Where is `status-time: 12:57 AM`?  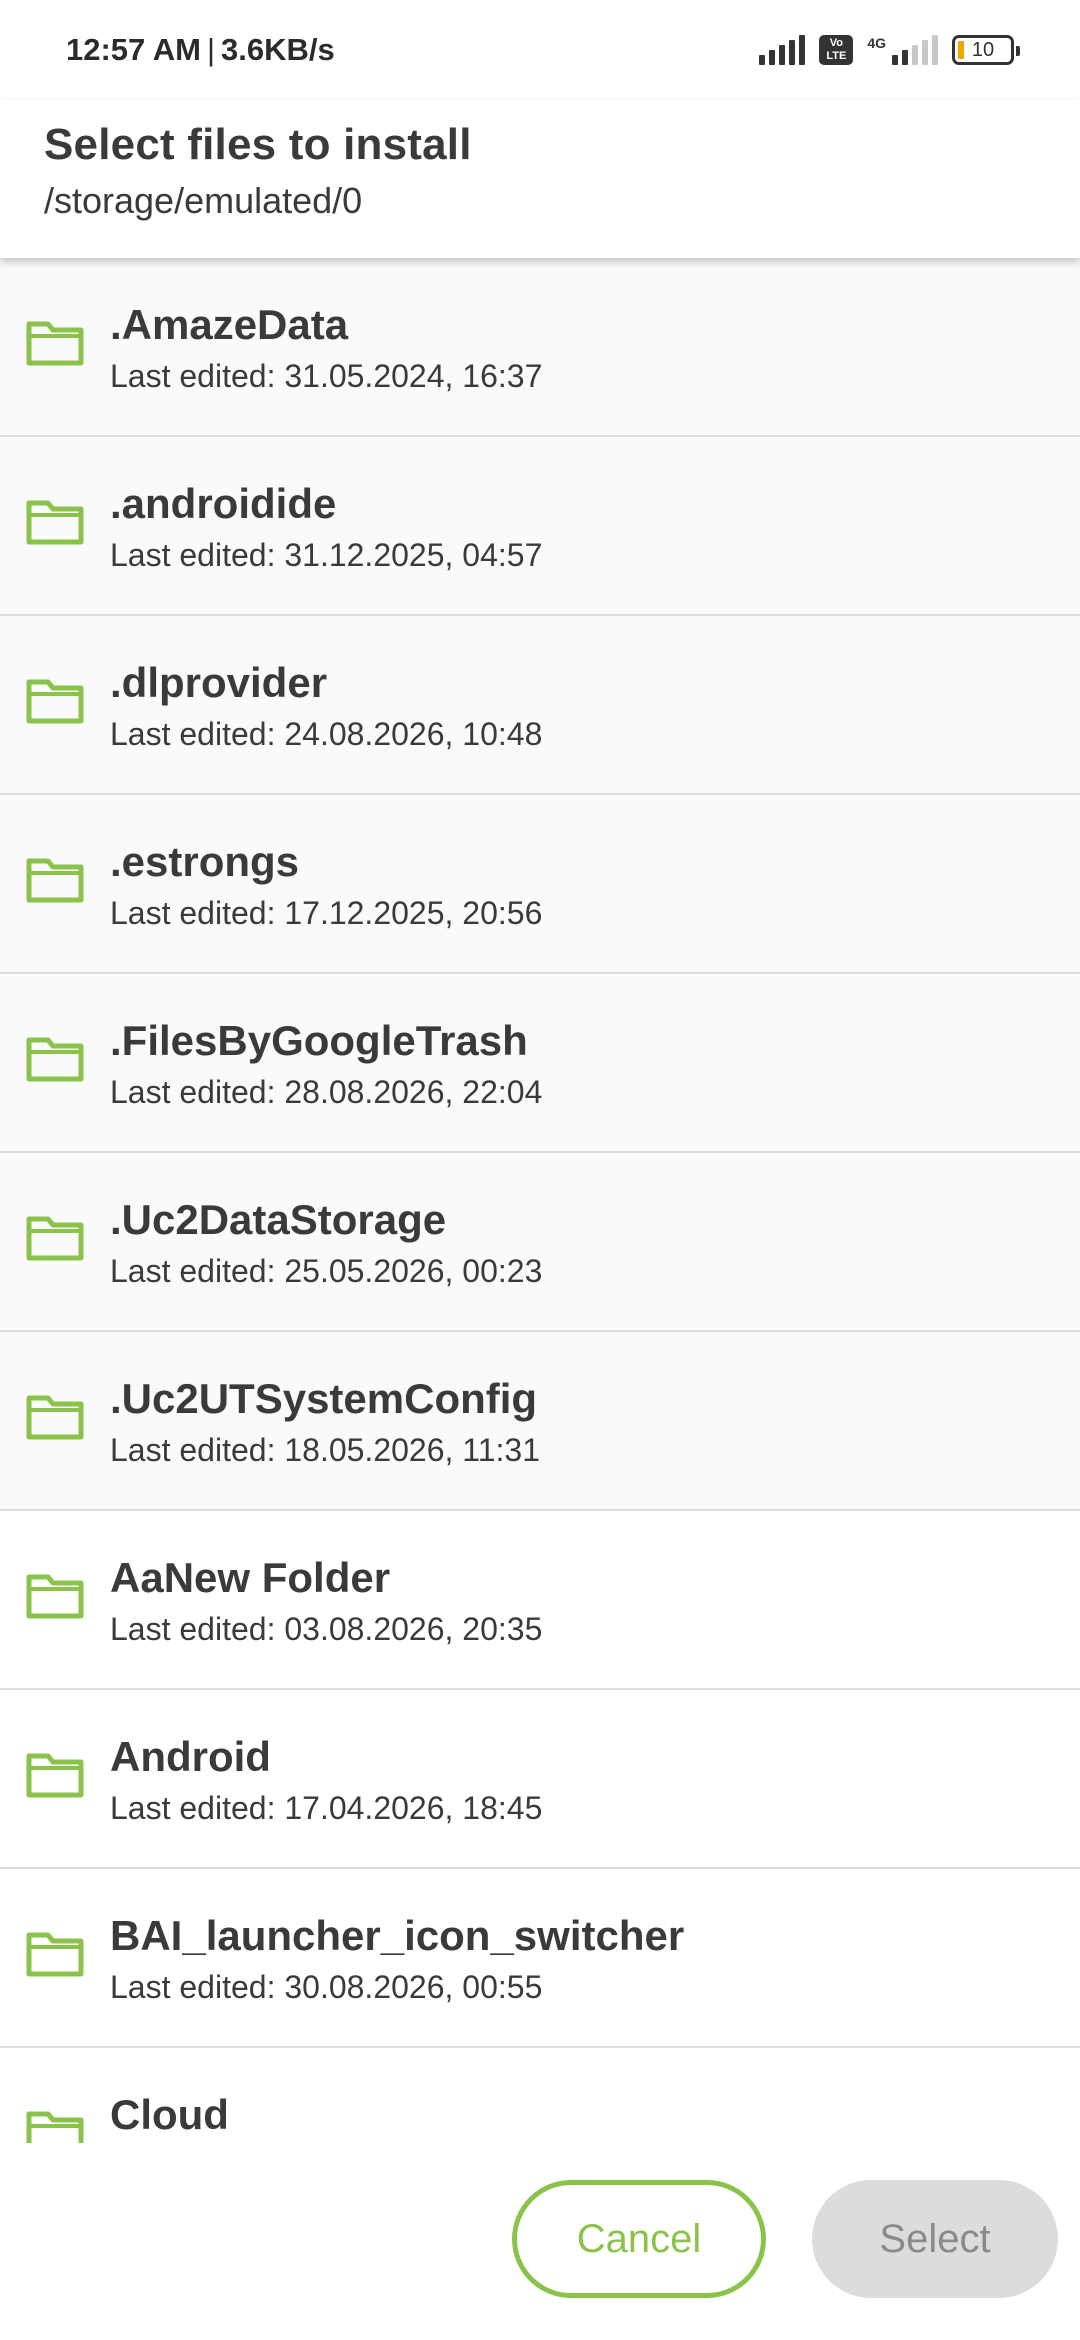 status-time: 12:57 AM is located at coordinates (133, 49).